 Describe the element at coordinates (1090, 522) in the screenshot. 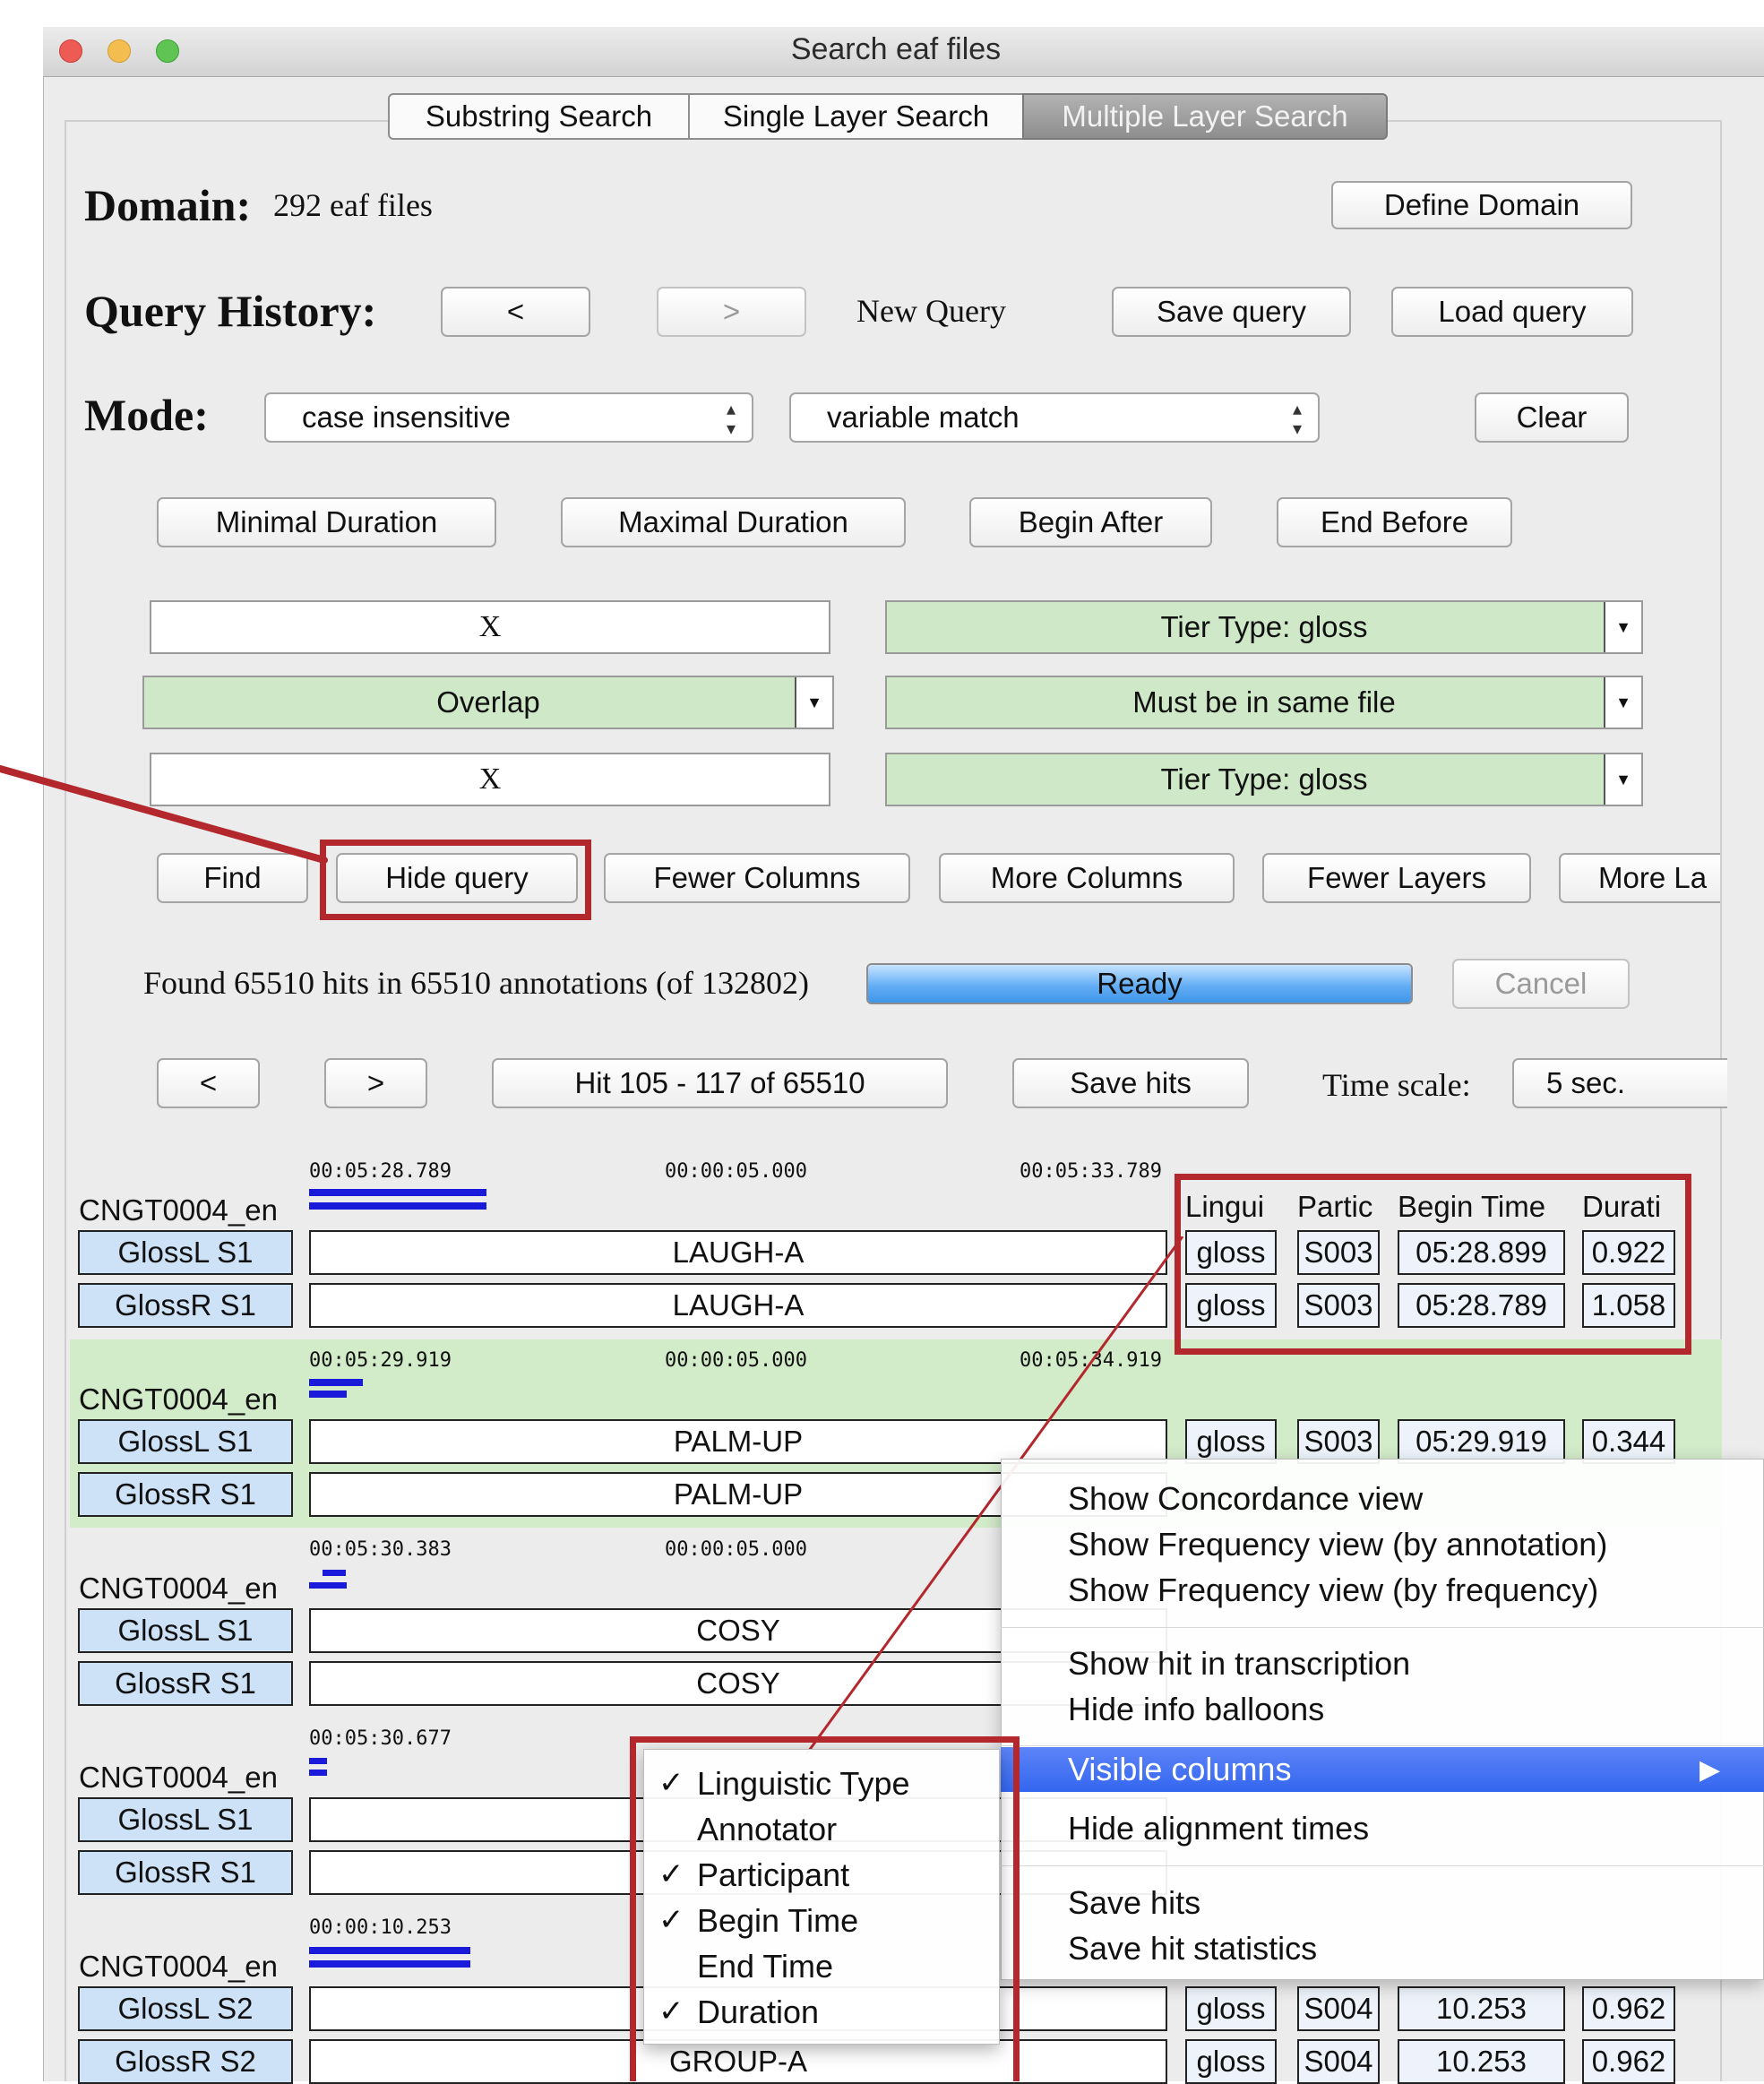

I see `begin-after-button: Begin After` at that location.